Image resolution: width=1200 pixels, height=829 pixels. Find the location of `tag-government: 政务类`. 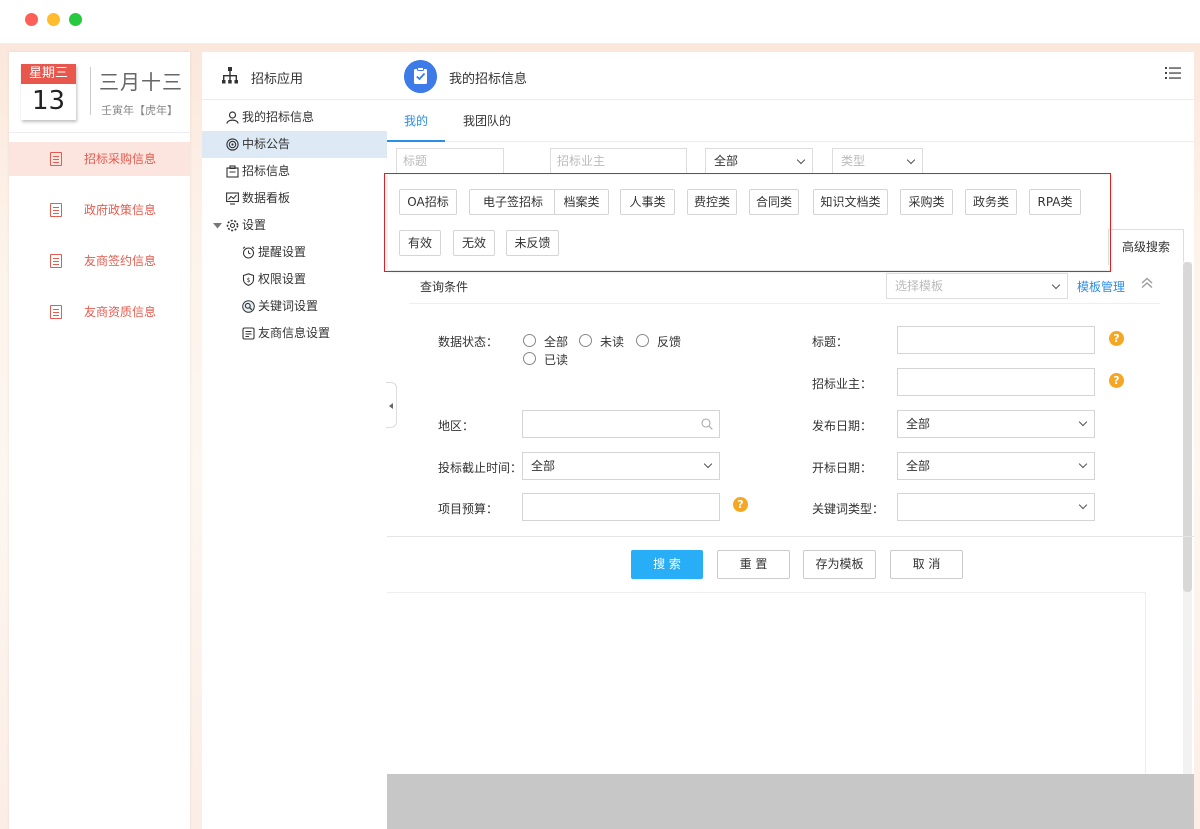

tag-government: 政务类 is located at coordinates (991, 202).